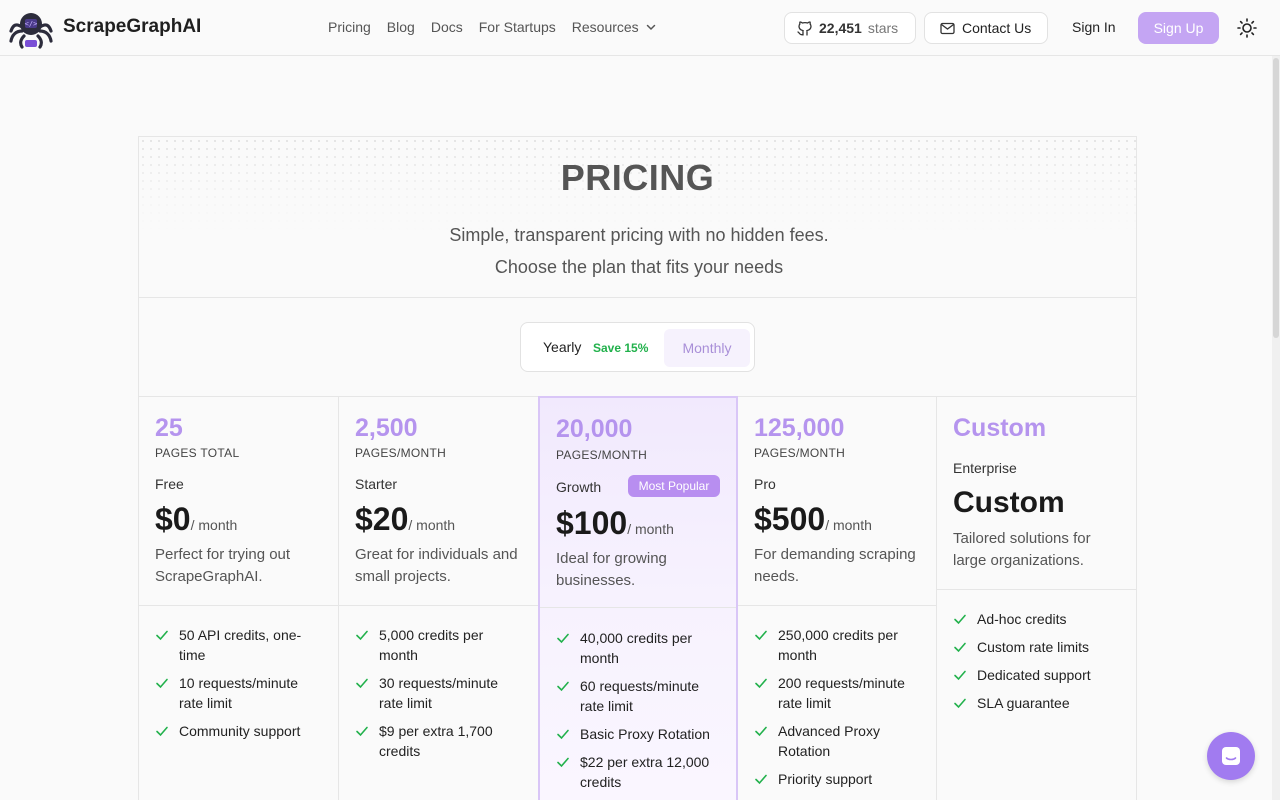 Image resolution: width=1280 pixels, height=800 pixels. What do you see at coordinates (197, 453) in the screenshot?
I see `plan-page-unit: PAGES TOTAL` at bounding box center [197, 453].